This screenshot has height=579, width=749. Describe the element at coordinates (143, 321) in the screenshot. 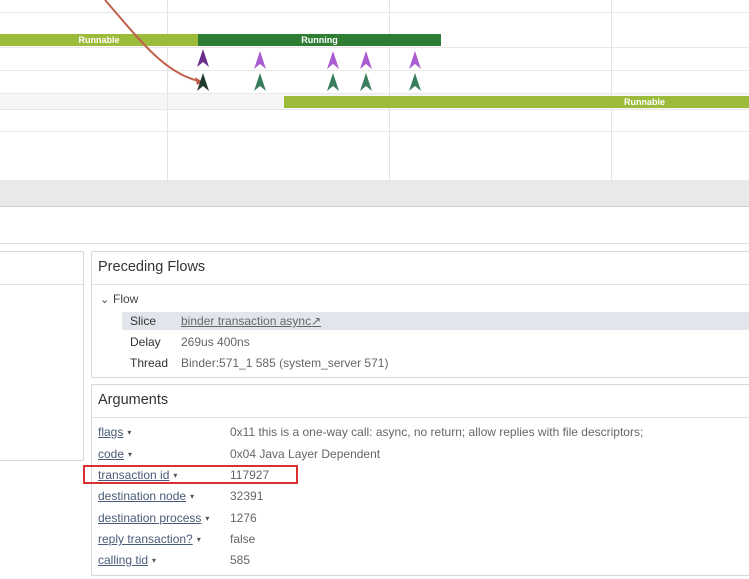

I see `flow-key: Slice` at that location.